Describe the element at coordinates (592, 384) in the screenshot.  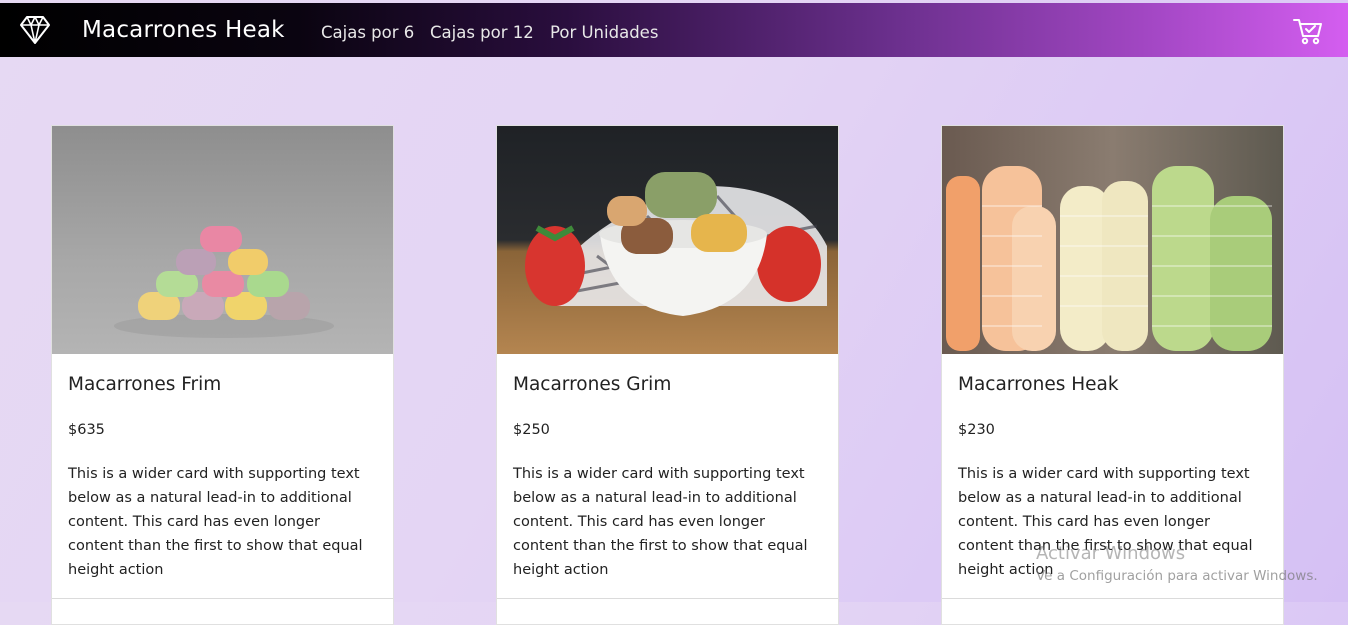
I see `card-title: Macarrones Grim` at that location.